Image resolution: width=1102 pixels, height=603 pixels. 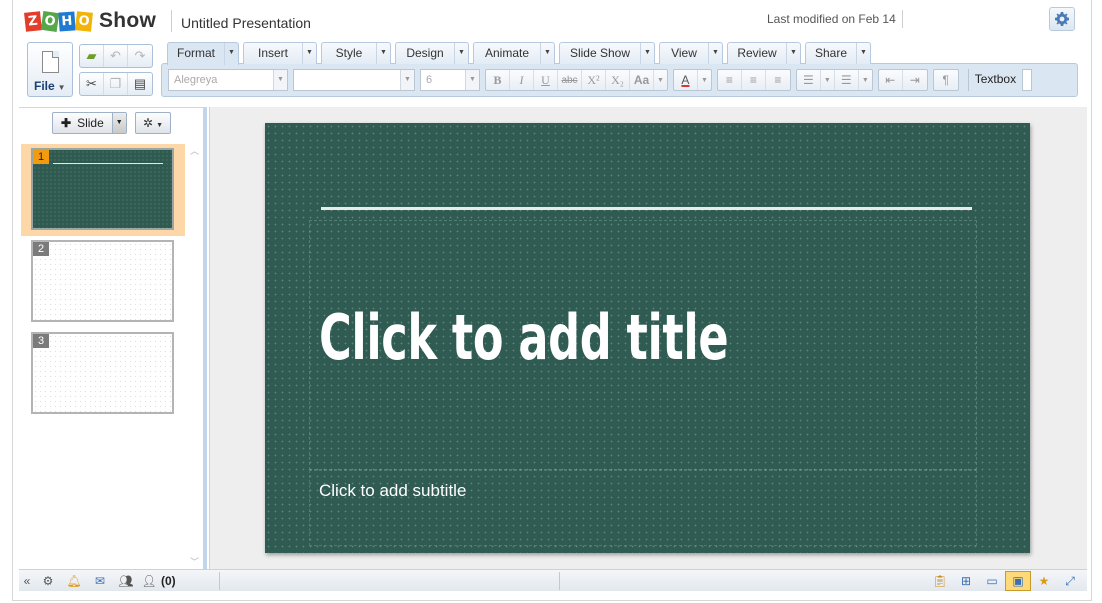 What do you see at coordinates (103, 282) in the screenshot?
I see `slide-thumbnail-2: 2` at bounding box center [103, 282].